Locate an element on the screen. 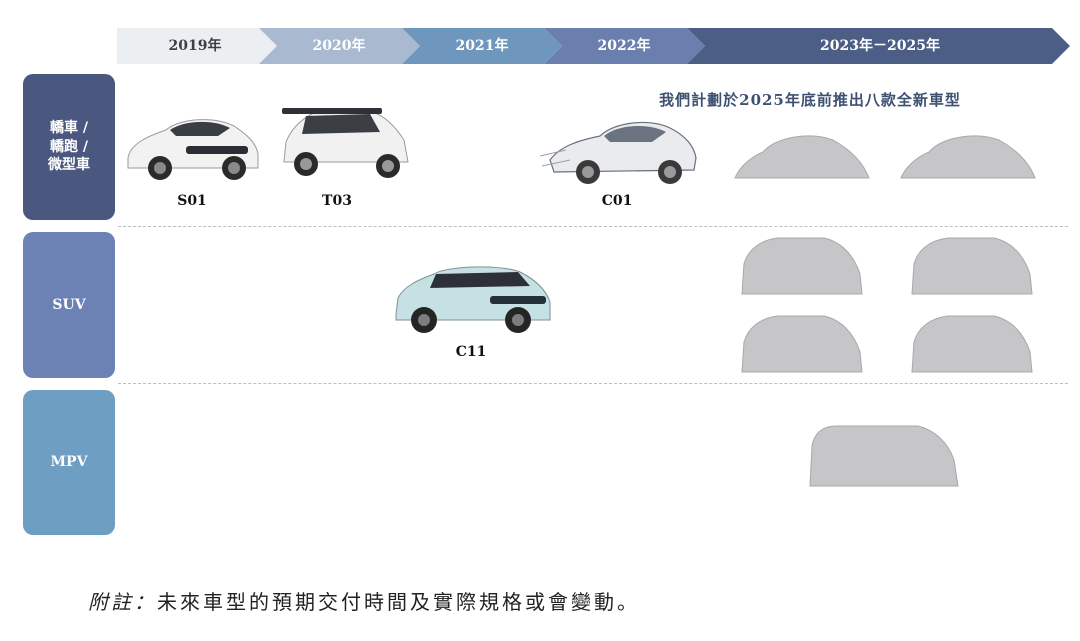  timeline-label-2022: 2022年 is located at coordinates (624, 46).